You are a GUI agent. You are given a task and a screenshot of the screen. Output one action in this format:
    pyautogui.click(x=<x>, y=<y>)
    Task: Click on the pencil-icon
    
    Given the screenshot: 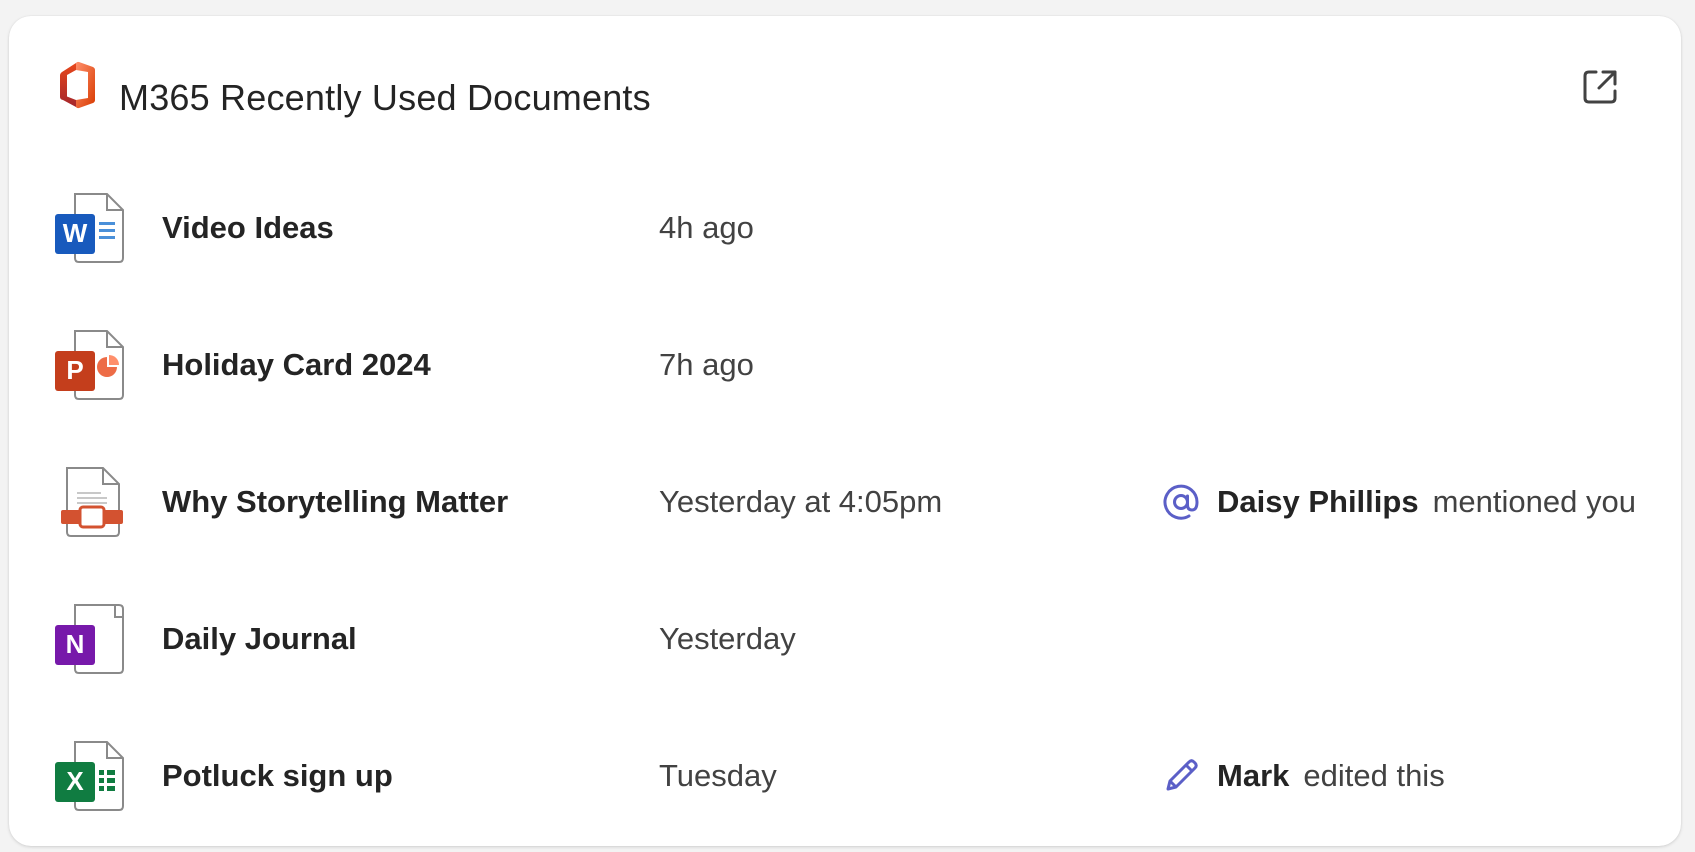 What is the action you would take?
    pyautogui.click(x=1181, y=776)
    